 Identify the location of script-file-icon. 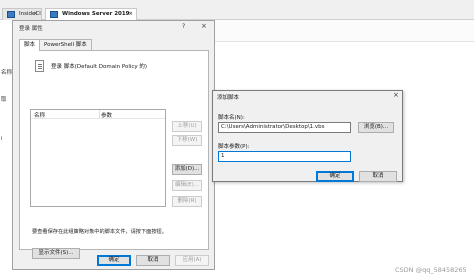
(39, 66).